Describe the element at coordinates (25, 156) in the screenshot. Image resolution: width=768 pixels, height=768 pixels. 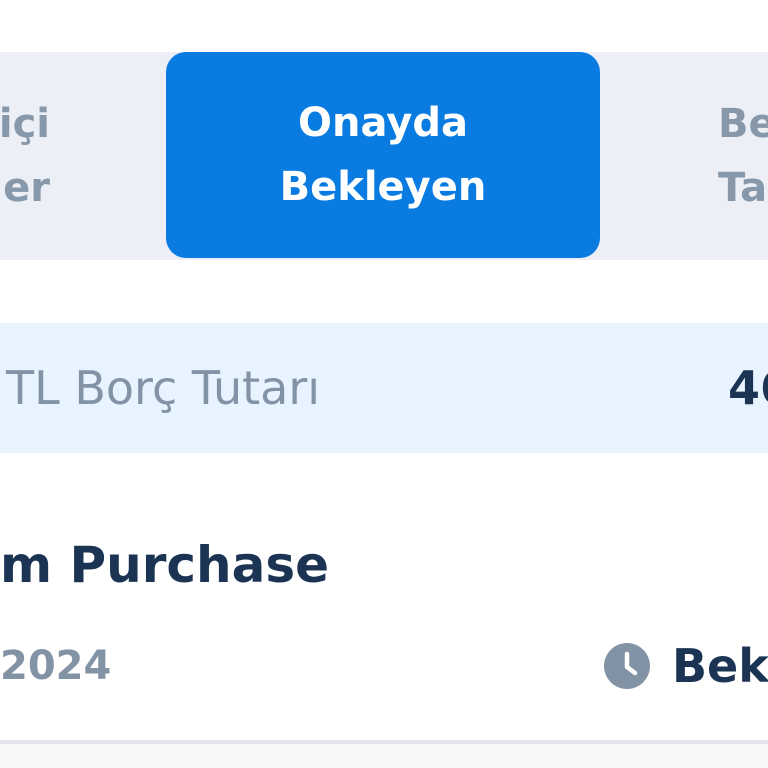
I see `tab-left: hiçi er` at that location.